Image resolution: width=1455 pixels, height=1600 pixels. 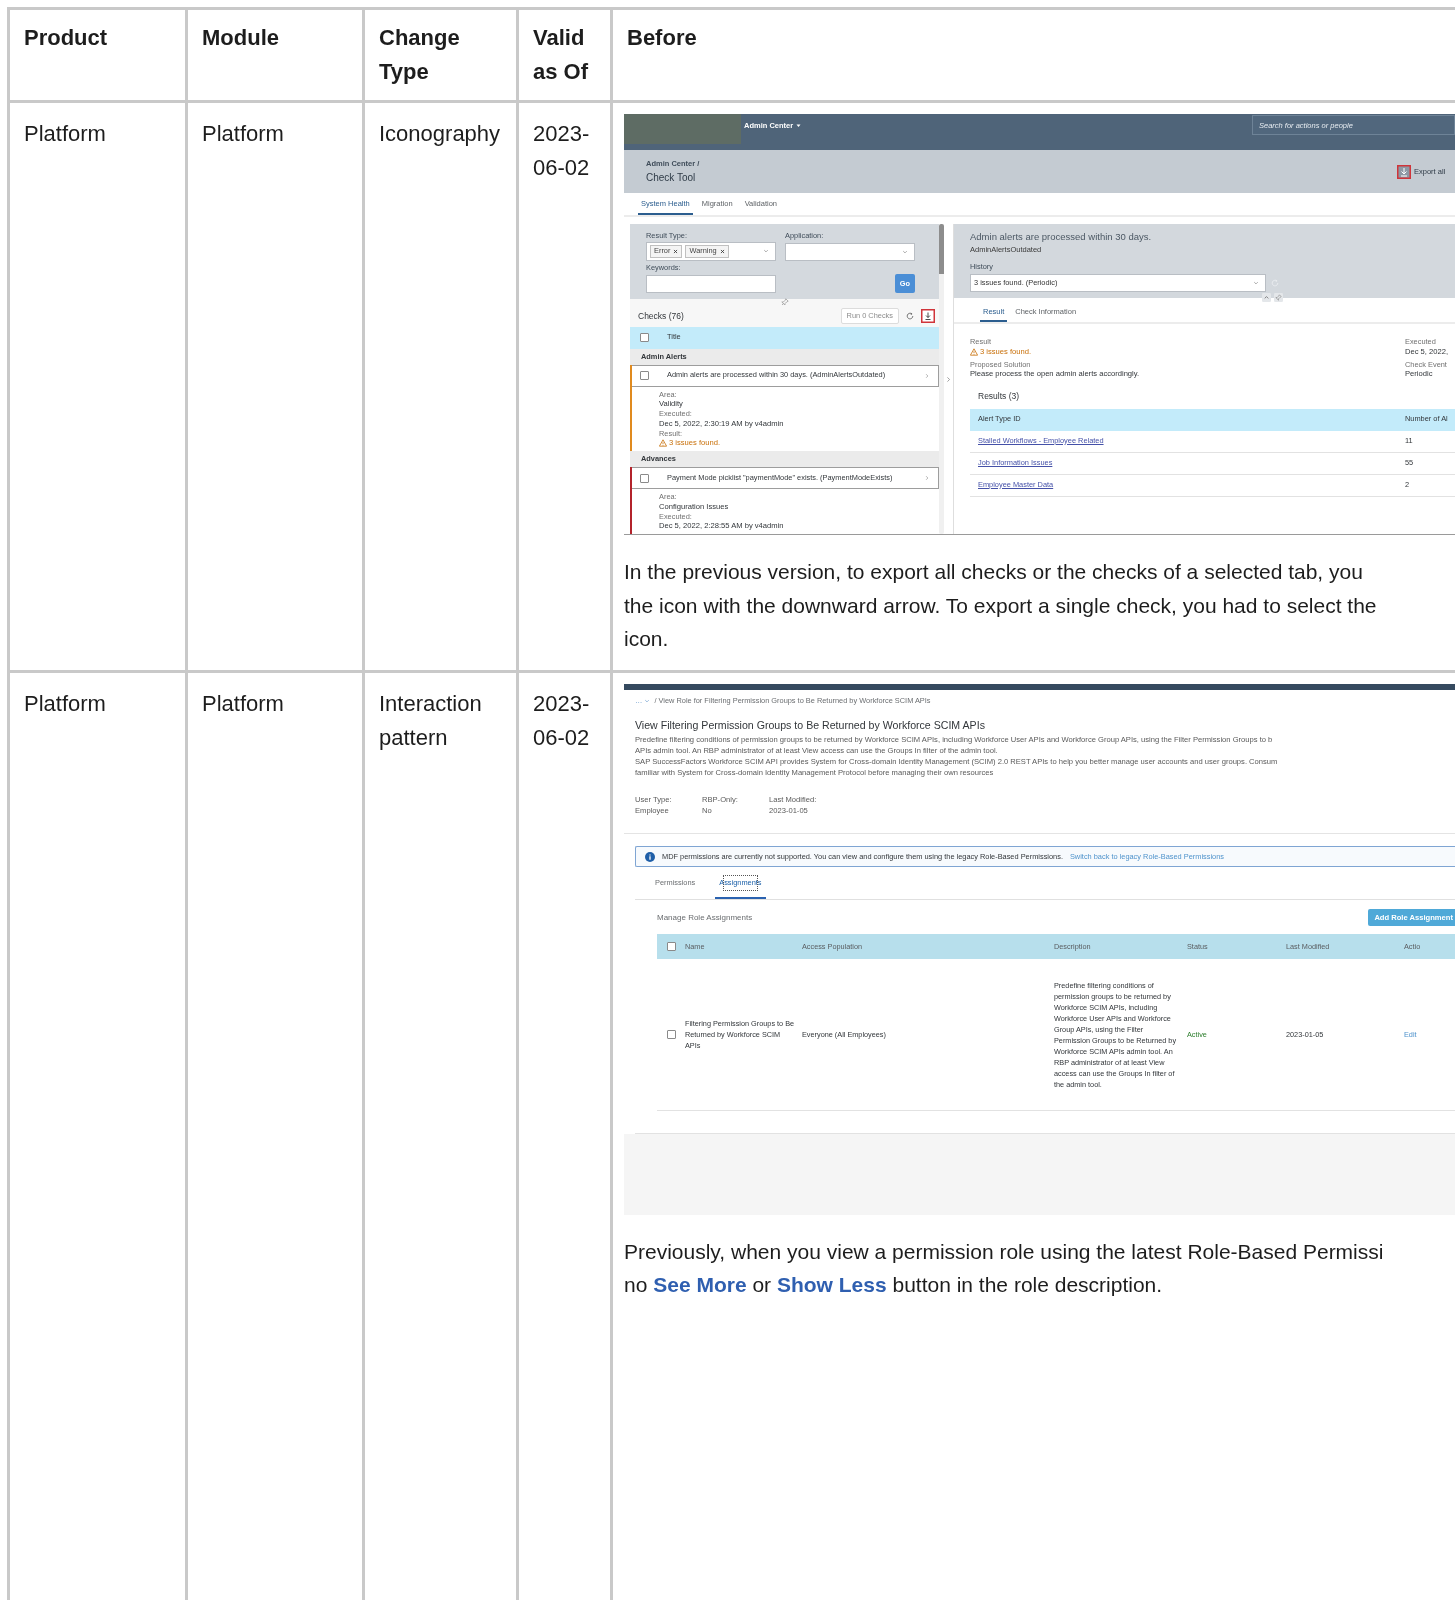 I want to click on column-header: Valid as Of, so click(x=566, y=56).